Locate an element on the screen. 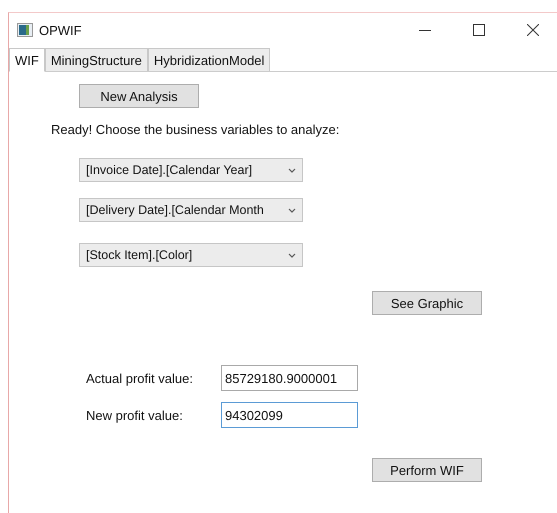  tab: MiningStructure is located at coordinates (96, 59).